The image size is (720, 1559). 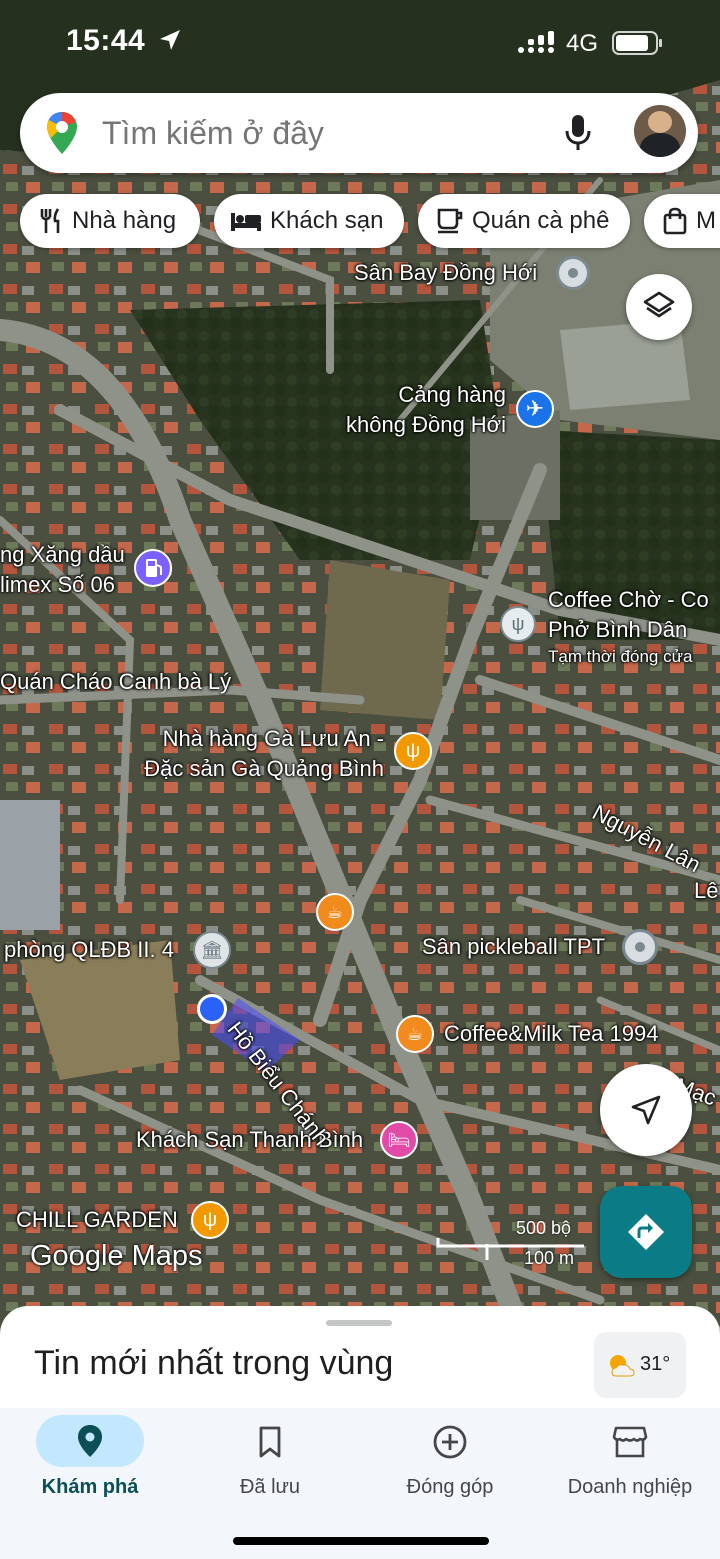 I want to click on maps-pin-logo-icon, so click(x=62, y=133).